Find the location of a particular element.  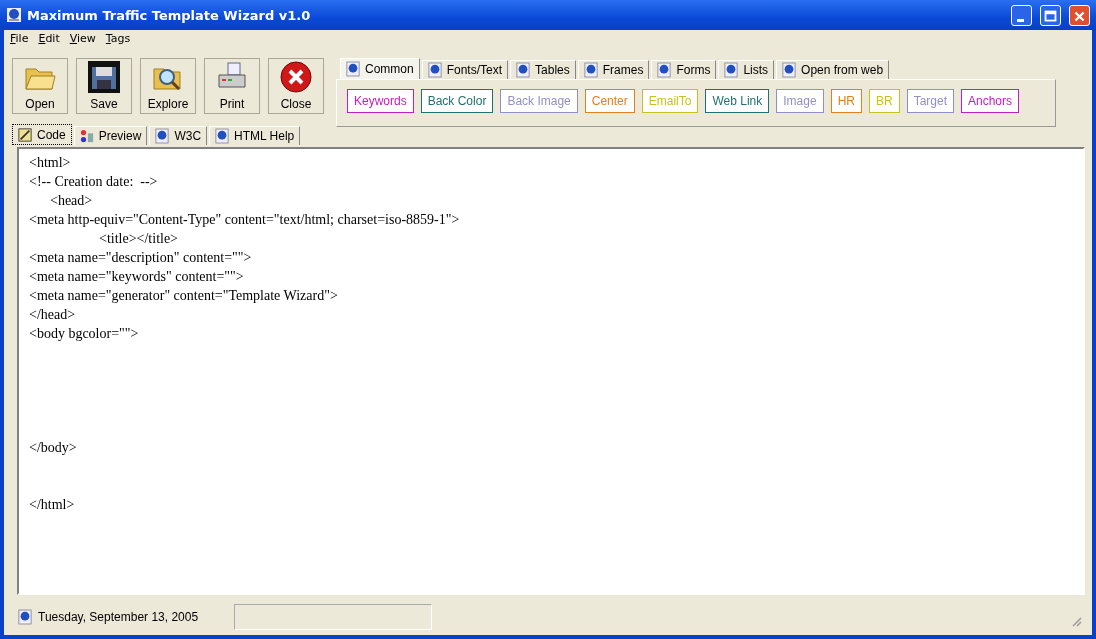

maximize-button is located at coordinates (1050, 15).